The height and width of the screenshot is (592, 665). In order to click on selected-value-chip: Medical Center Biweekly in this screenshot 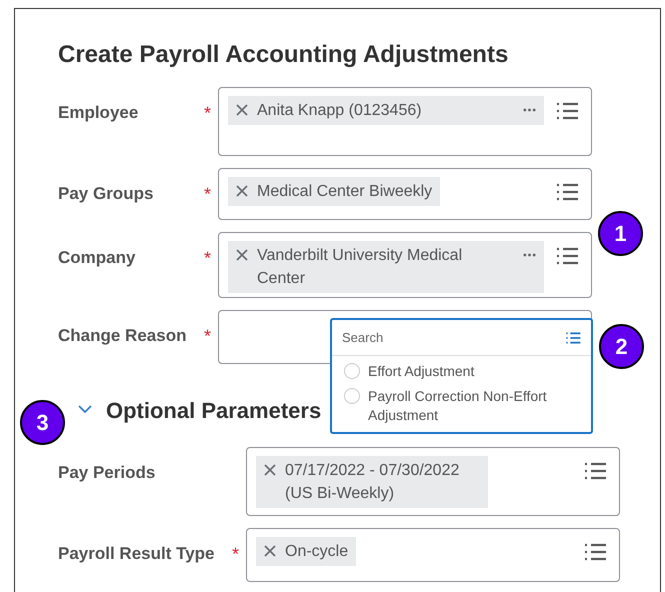, I will do `click(334, 191)`.